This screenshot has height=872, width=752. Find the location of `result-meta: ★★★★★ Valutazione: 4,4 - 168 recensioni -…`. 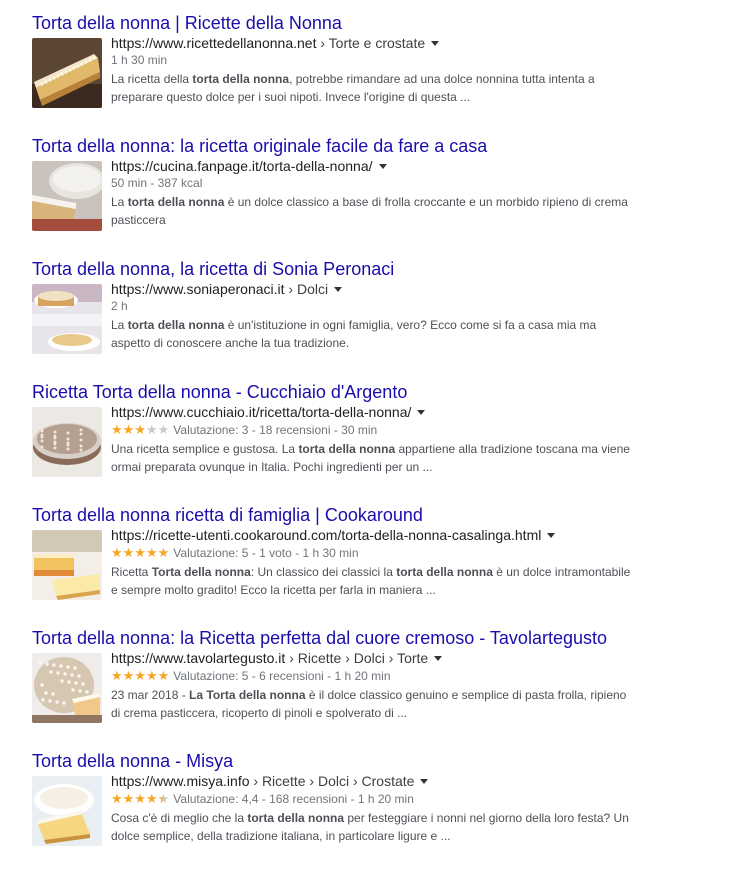

result-meta: ★★★★★ Valutazione: 4,4 - 168 recensioni -… is located at coordinates (371, 799).